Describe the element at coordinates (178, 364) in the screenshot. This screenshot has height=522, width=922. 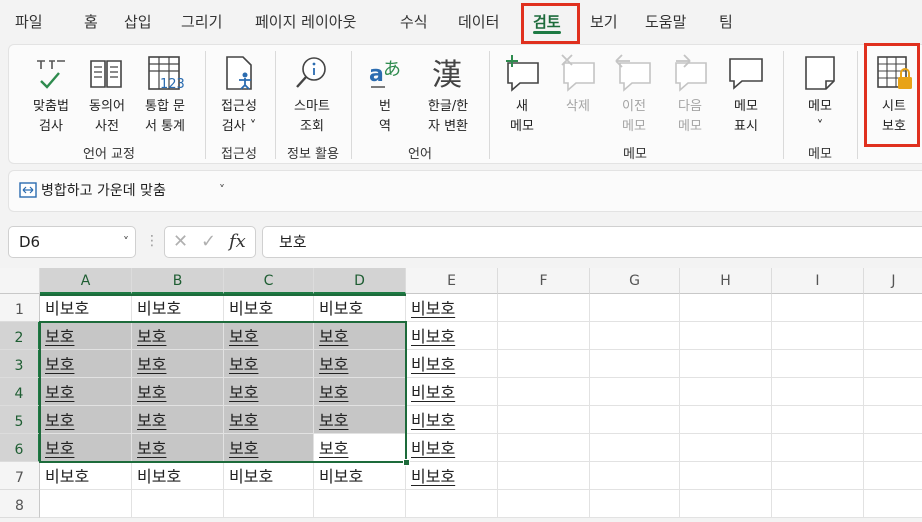
I see `cell-b3: 보호` at that location.